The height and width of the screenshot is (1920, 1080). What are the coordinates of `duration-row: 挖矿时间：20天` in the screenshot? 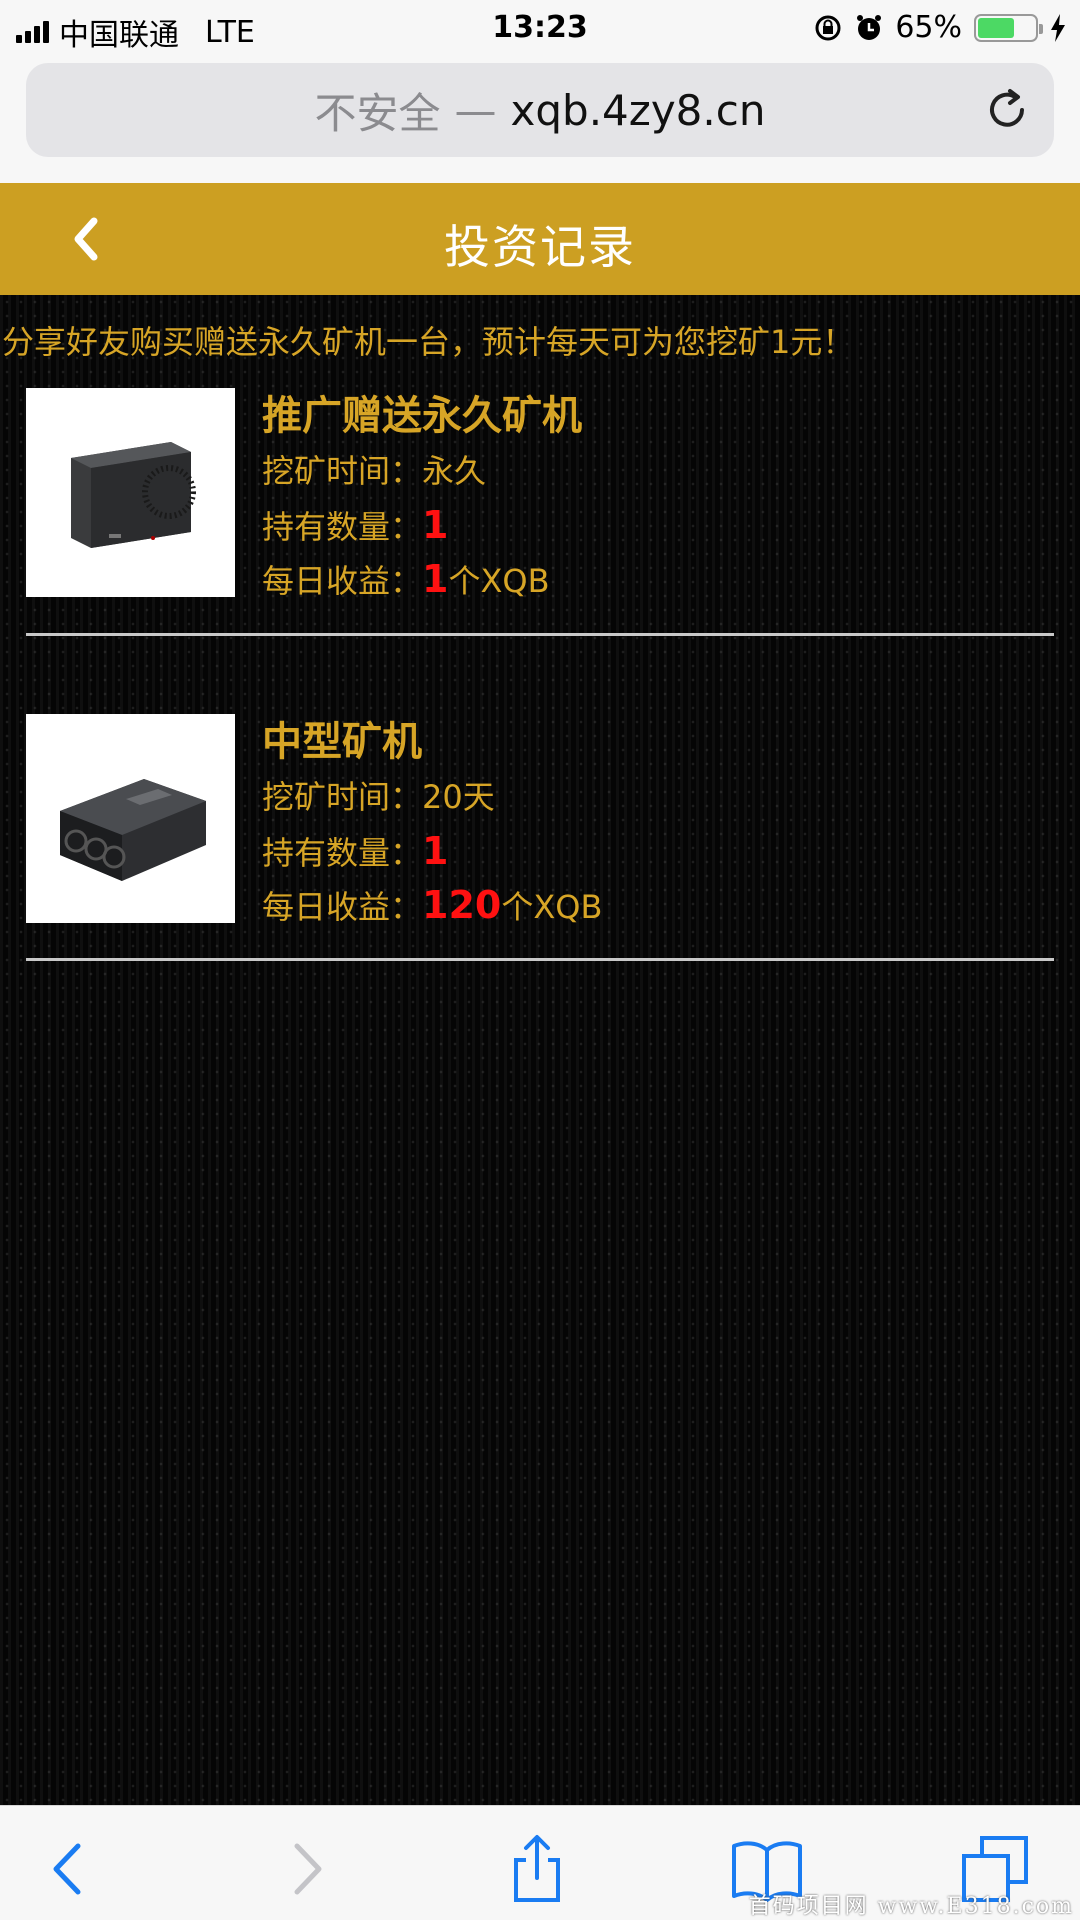 It's located at (432, 797).